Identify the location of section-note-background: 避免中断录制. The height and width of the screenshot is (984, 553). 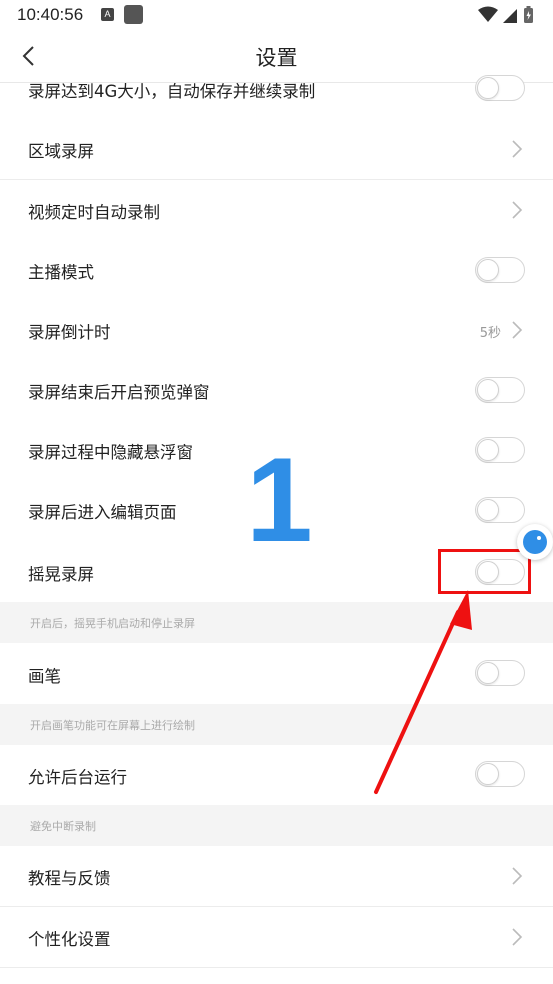
(276, 825).